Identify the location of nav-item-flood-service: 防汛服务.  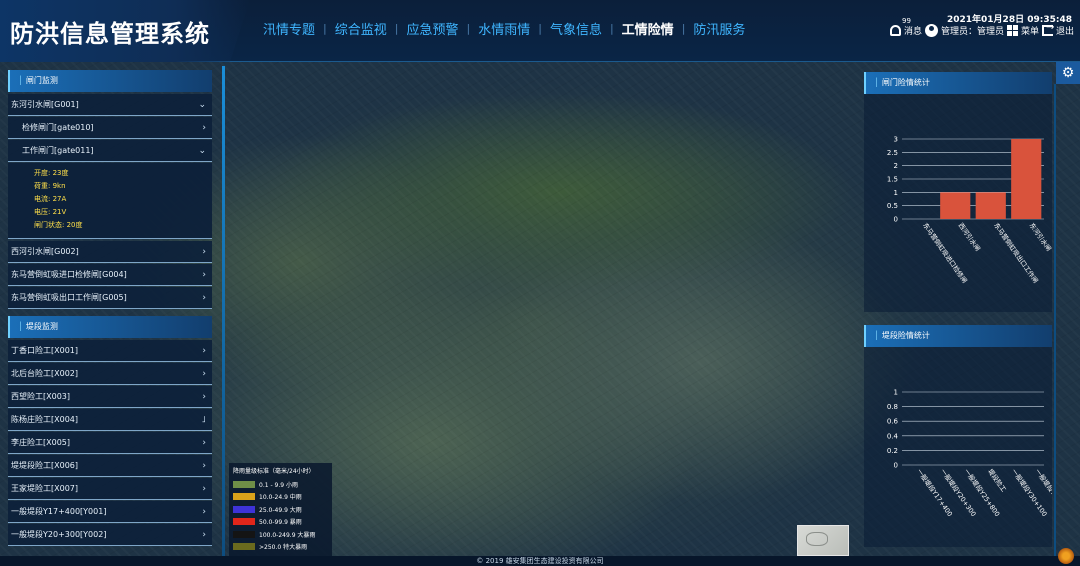
(719, 28).